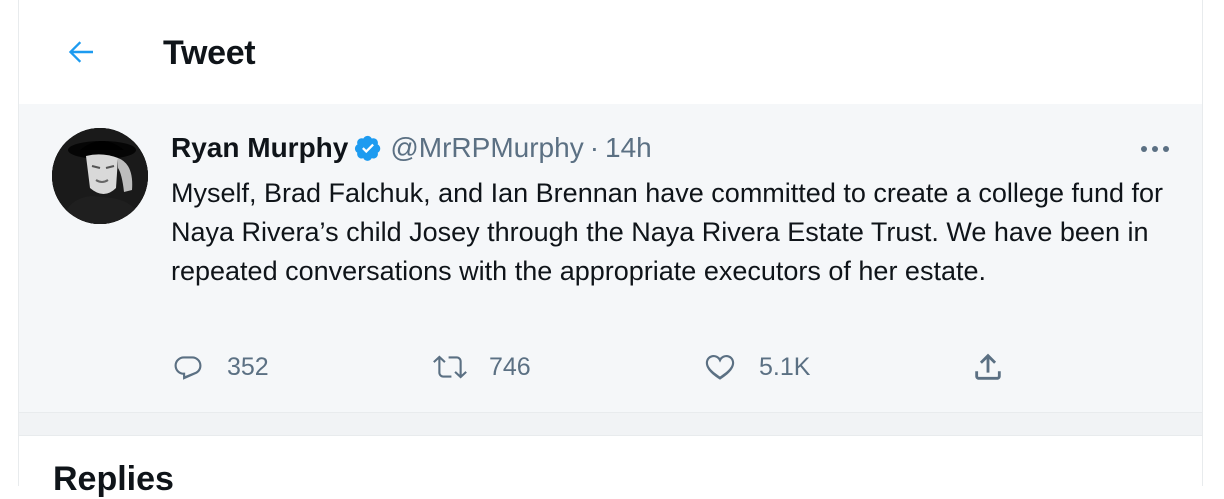 The image size is (1224, 499). Describe the element at coordinates (510, 366) in the screenshot. I see `retweet-count: 746` at that location.